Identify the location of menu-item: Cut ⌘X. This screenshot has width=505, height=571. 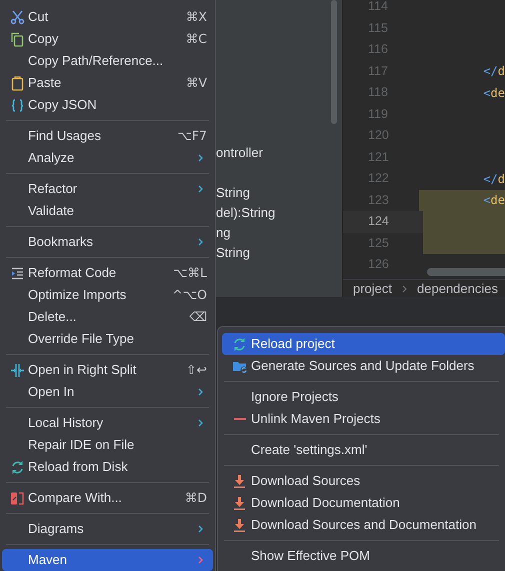
(107, 17).